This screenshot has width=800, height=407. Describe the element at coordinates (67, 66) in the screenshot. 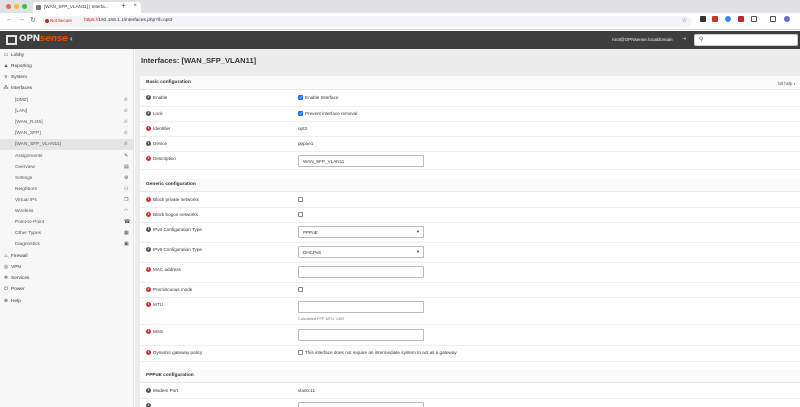

I see `sidebar-item-reporting: ▲ Reporting` at that location.